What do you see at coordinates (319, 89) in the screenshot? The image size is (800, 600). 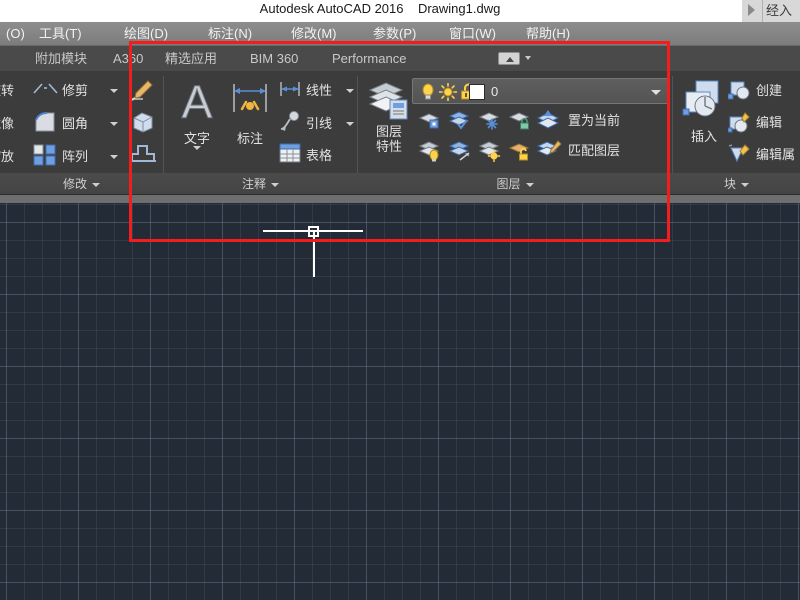 I see `linear-dim-label: 线性` at bounding box center [319, 89].